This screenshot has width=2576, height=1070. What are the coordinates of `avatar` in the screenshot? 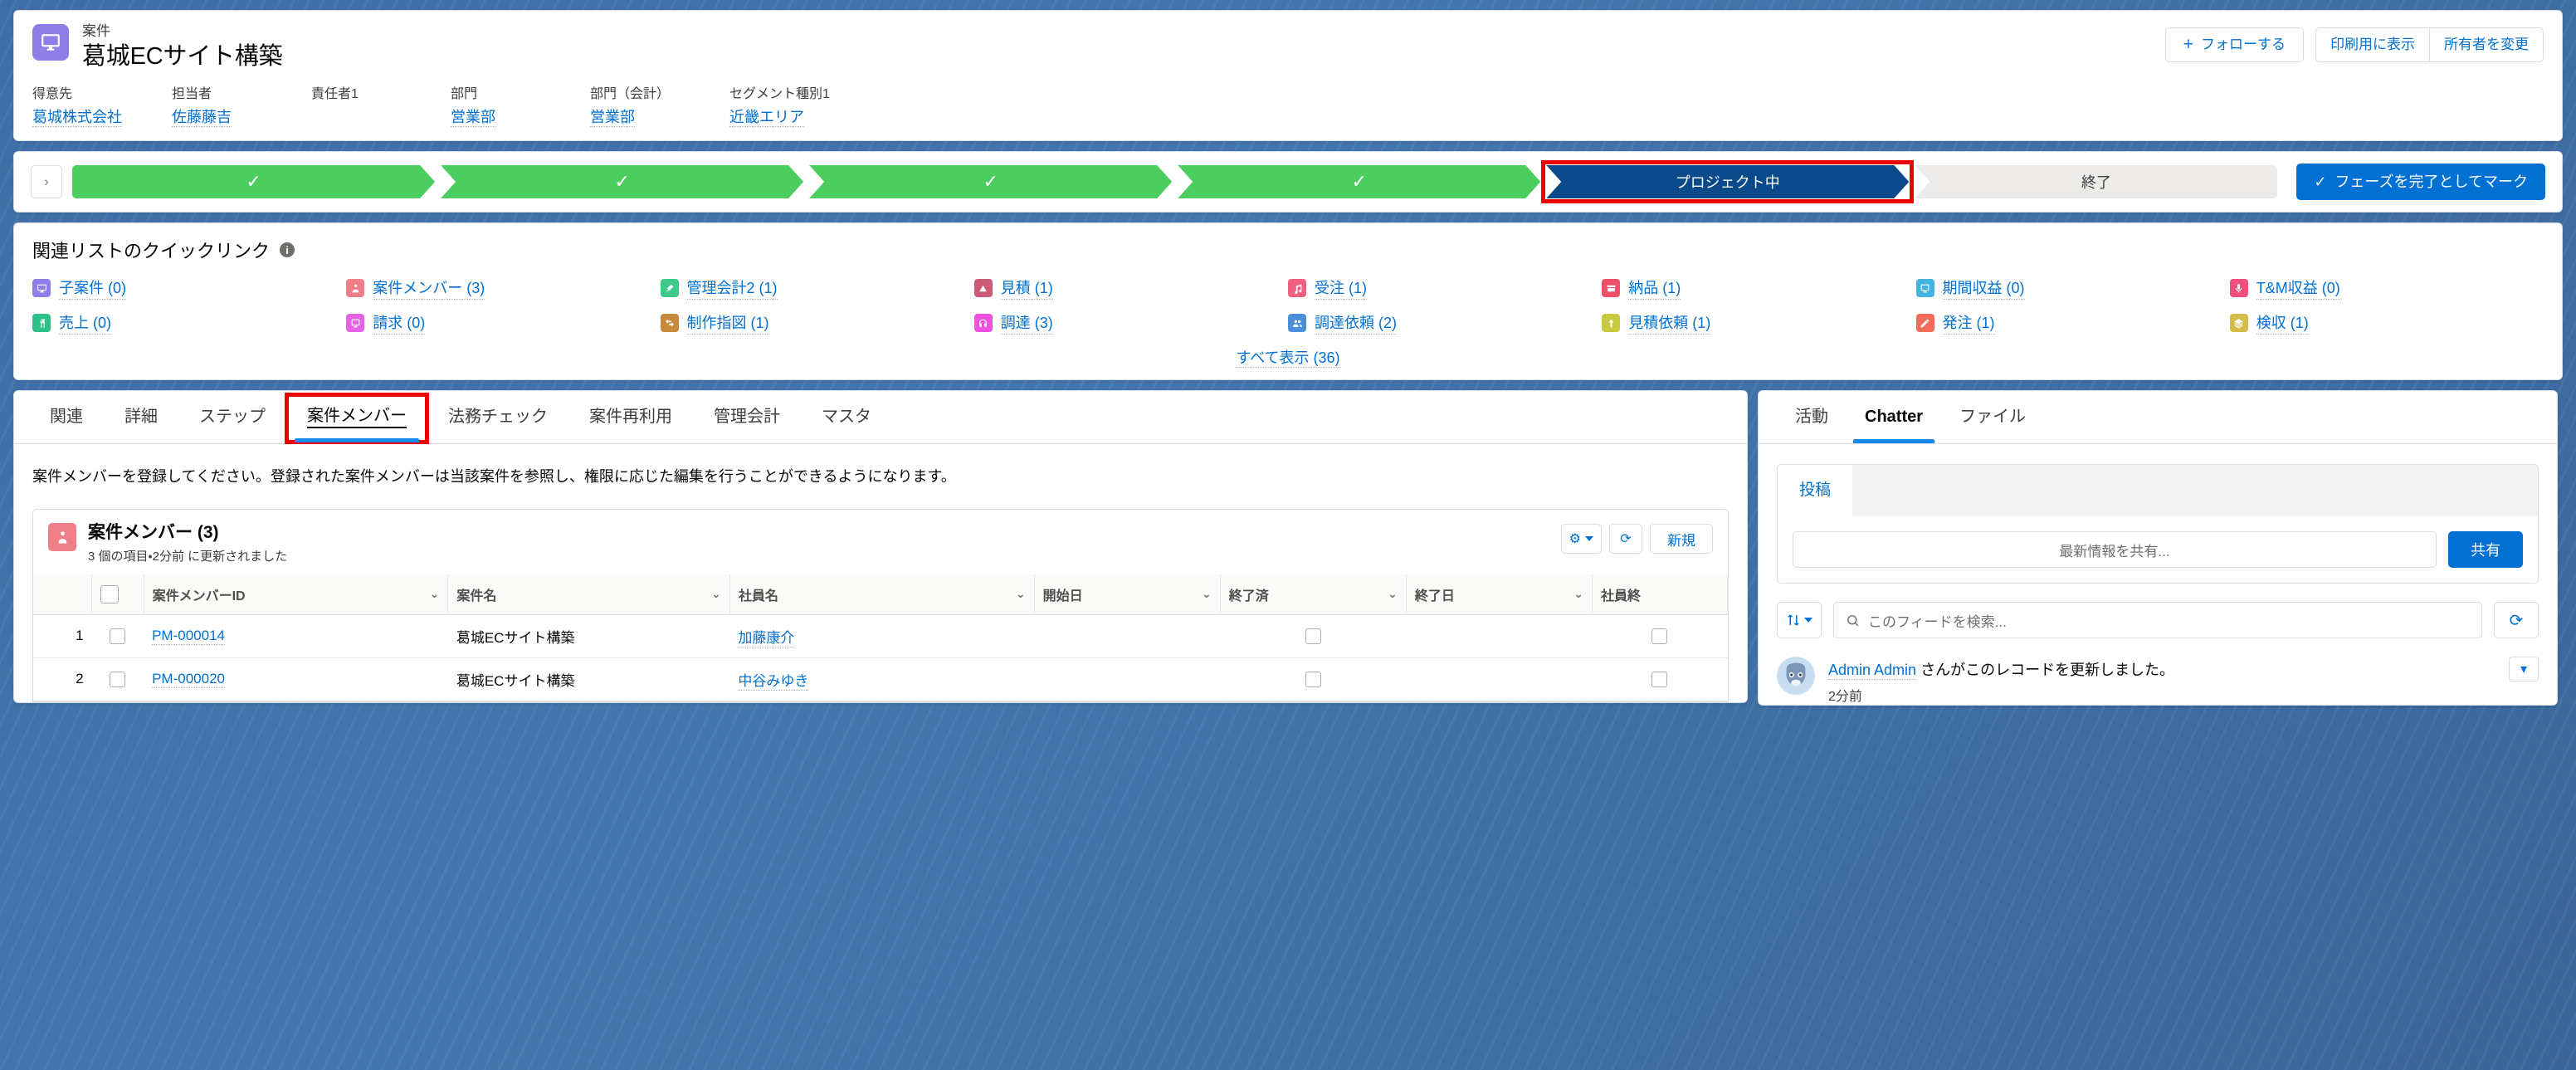 It's located at (1796, 676).